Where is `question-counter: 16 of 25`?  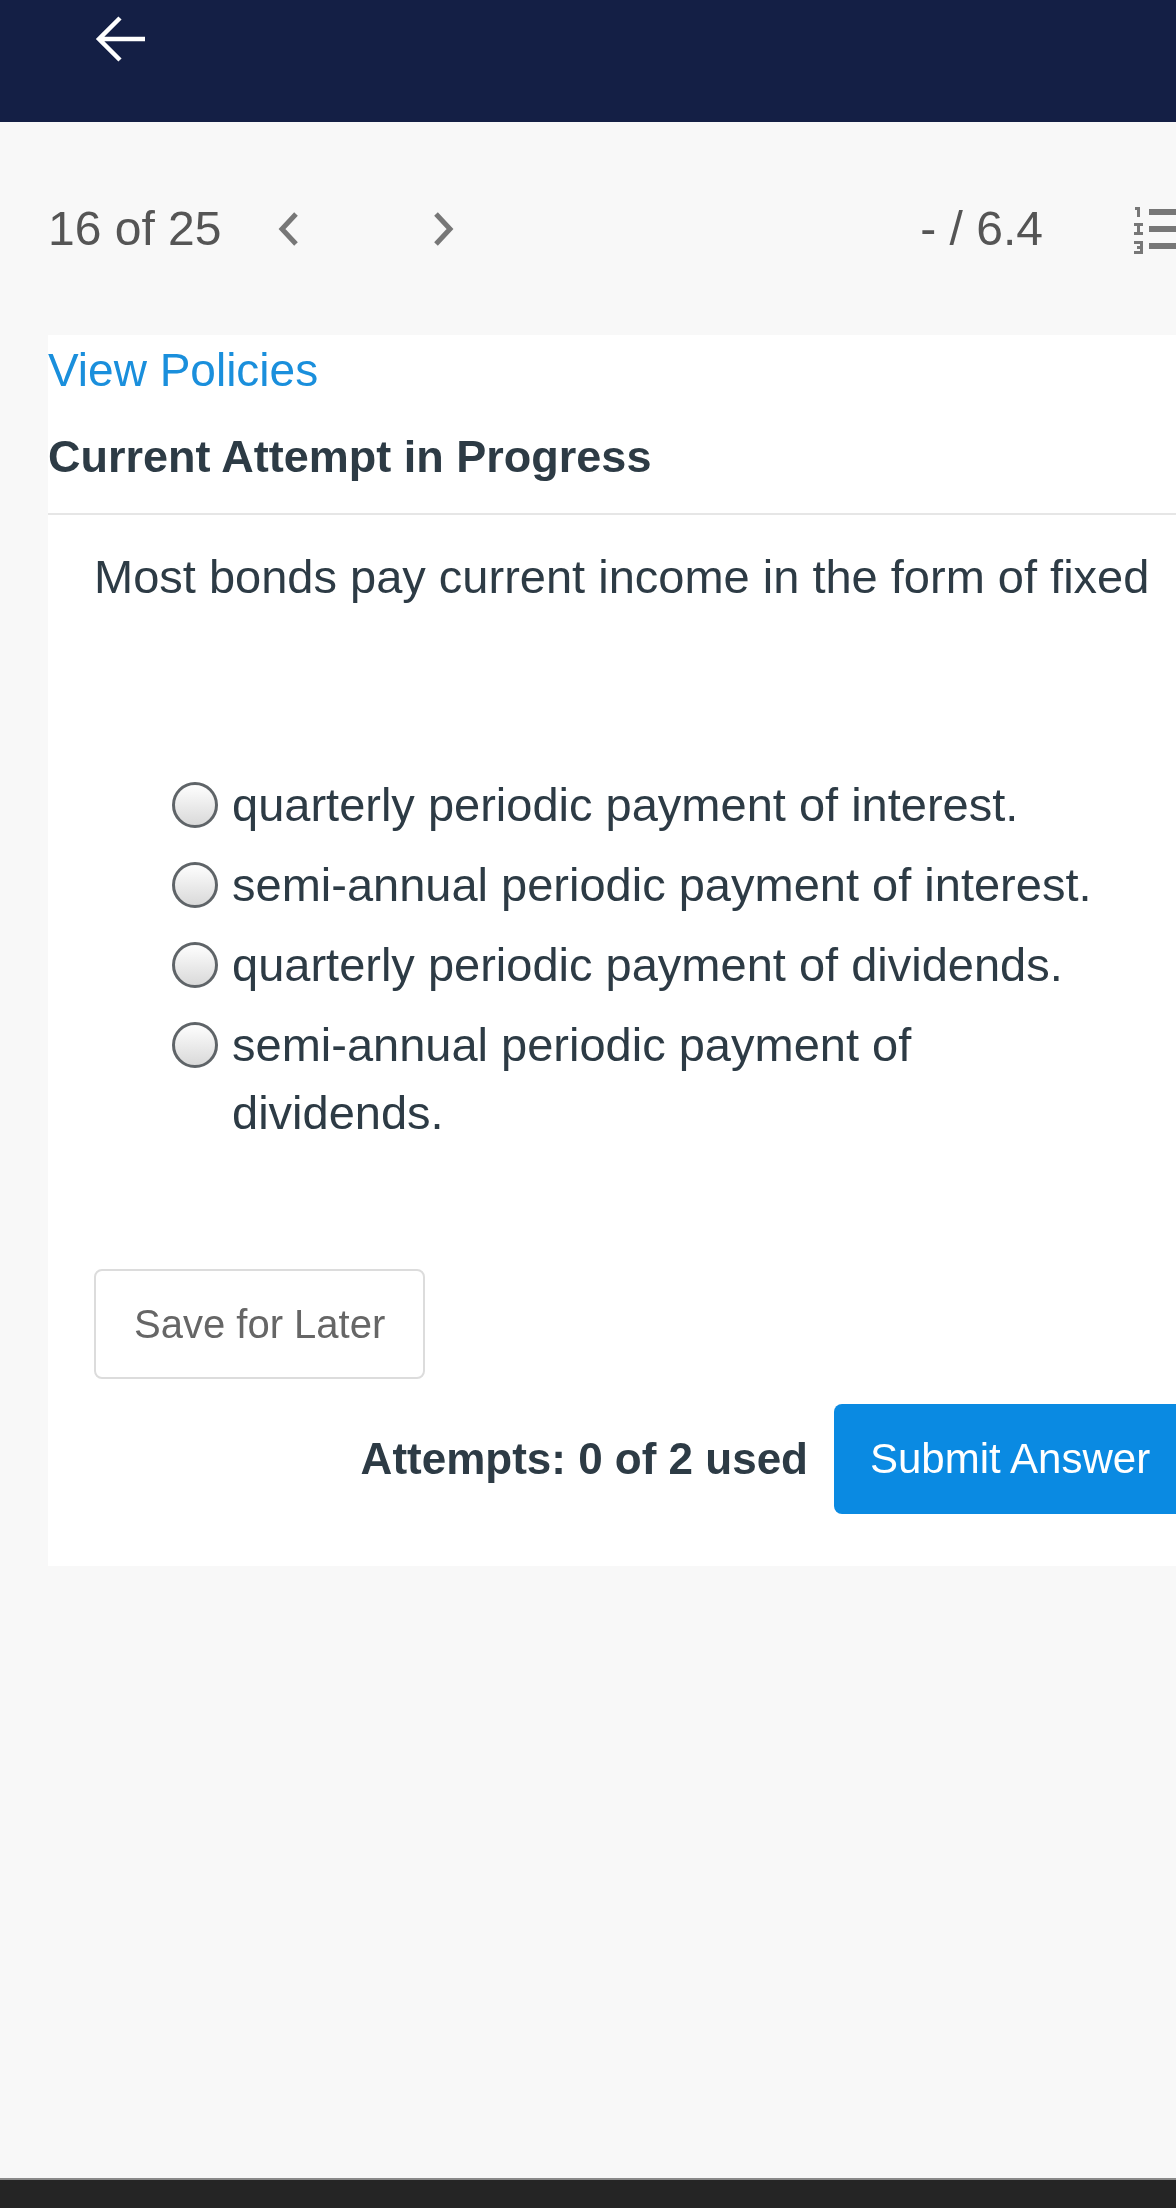 question-counter: 16 of 25 is located at coordinates (135, 228).